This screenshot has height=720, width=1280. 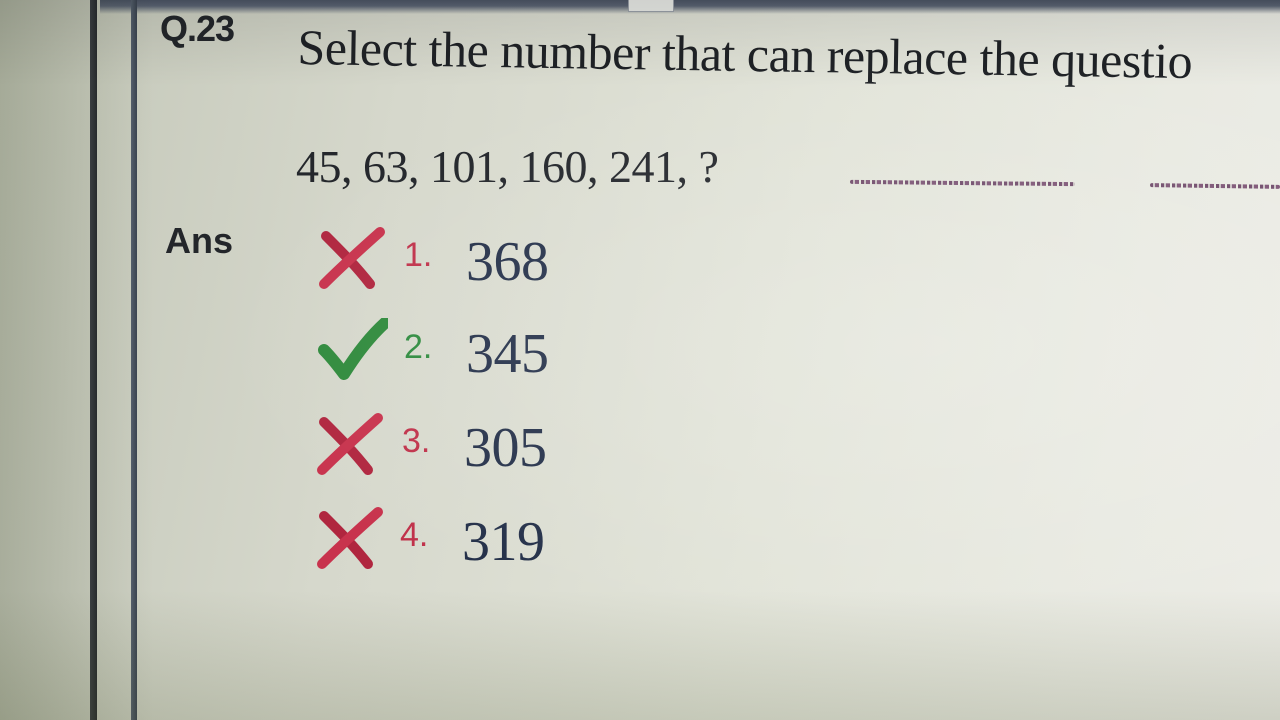 What do you see at coordinates (418, 255) in the screenshot?
I see `option-number: 1.` at bounding box center [418, 255].